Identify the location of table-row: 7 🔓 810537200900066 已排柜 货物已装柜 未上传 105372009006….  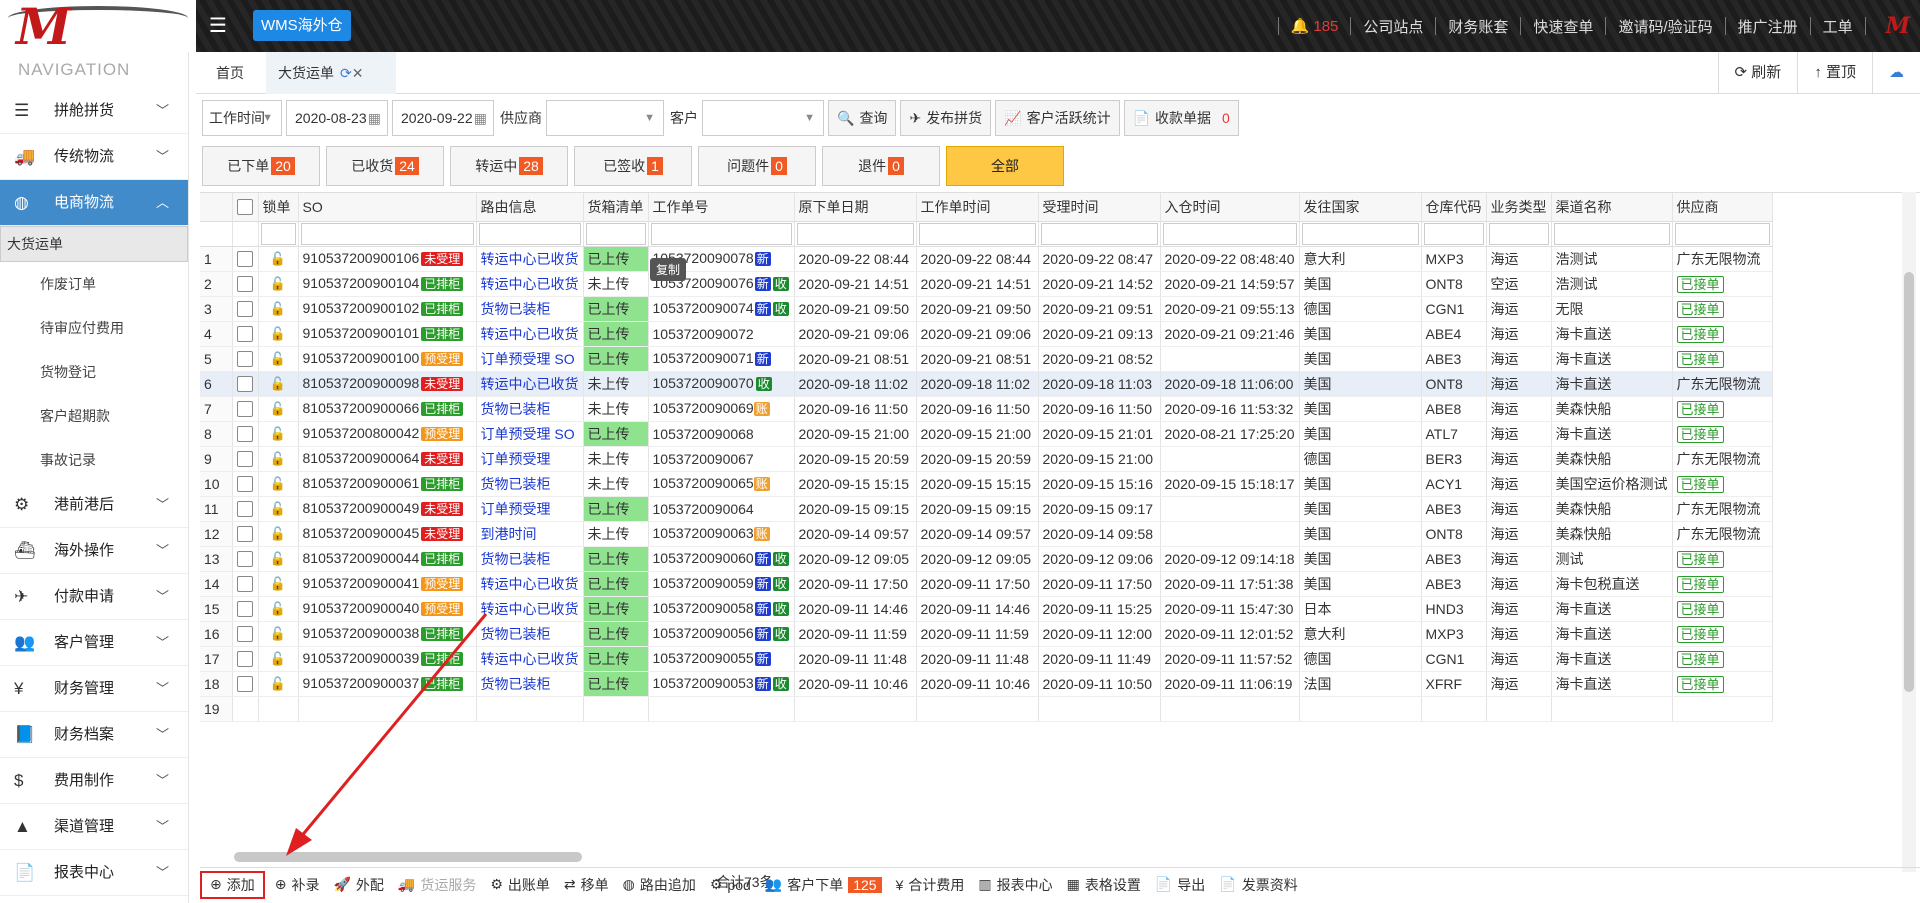
(1026, 409).